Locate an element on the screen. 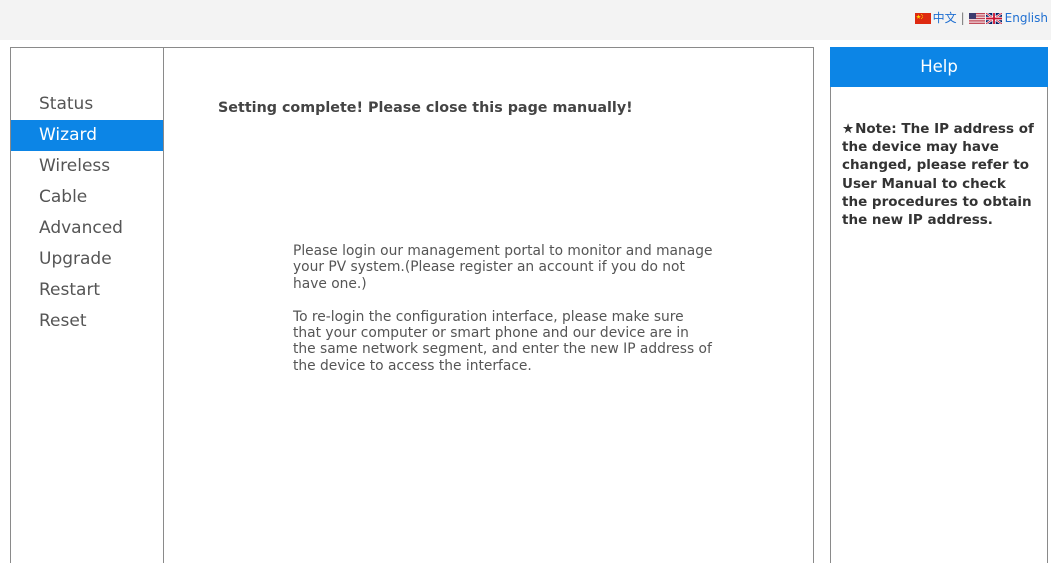 The height and width of the screenshot is (563, 1051). help-title: Help is located at coordinates (939, 67).